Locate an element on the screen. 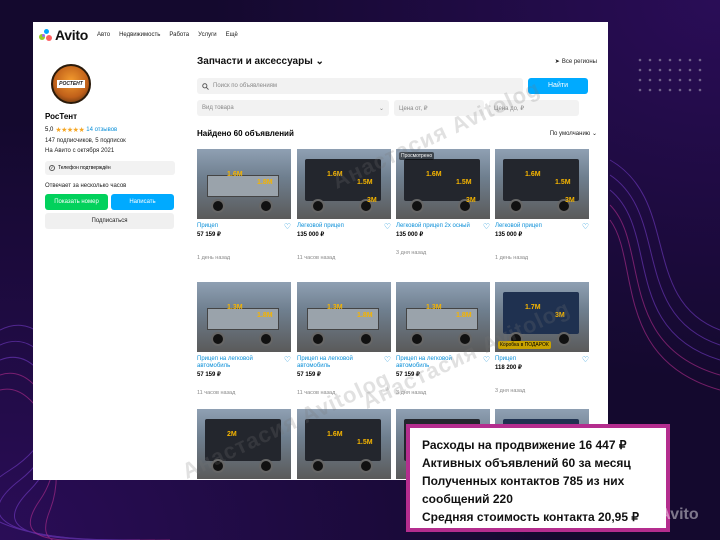  subscribe-button: Подписаться is located at coordinates (109, 221).